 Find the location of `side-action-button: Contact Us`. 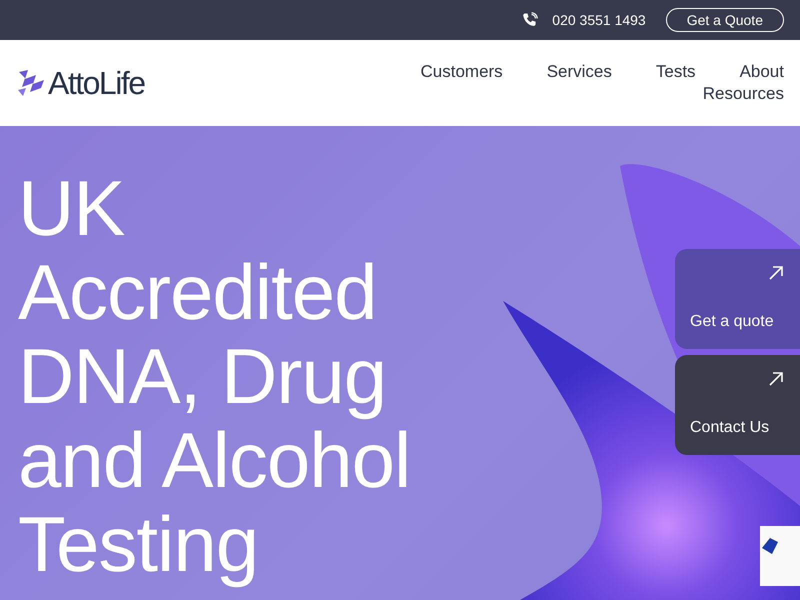

side-action-button: Contact Us is located at coordinates (737, 405).